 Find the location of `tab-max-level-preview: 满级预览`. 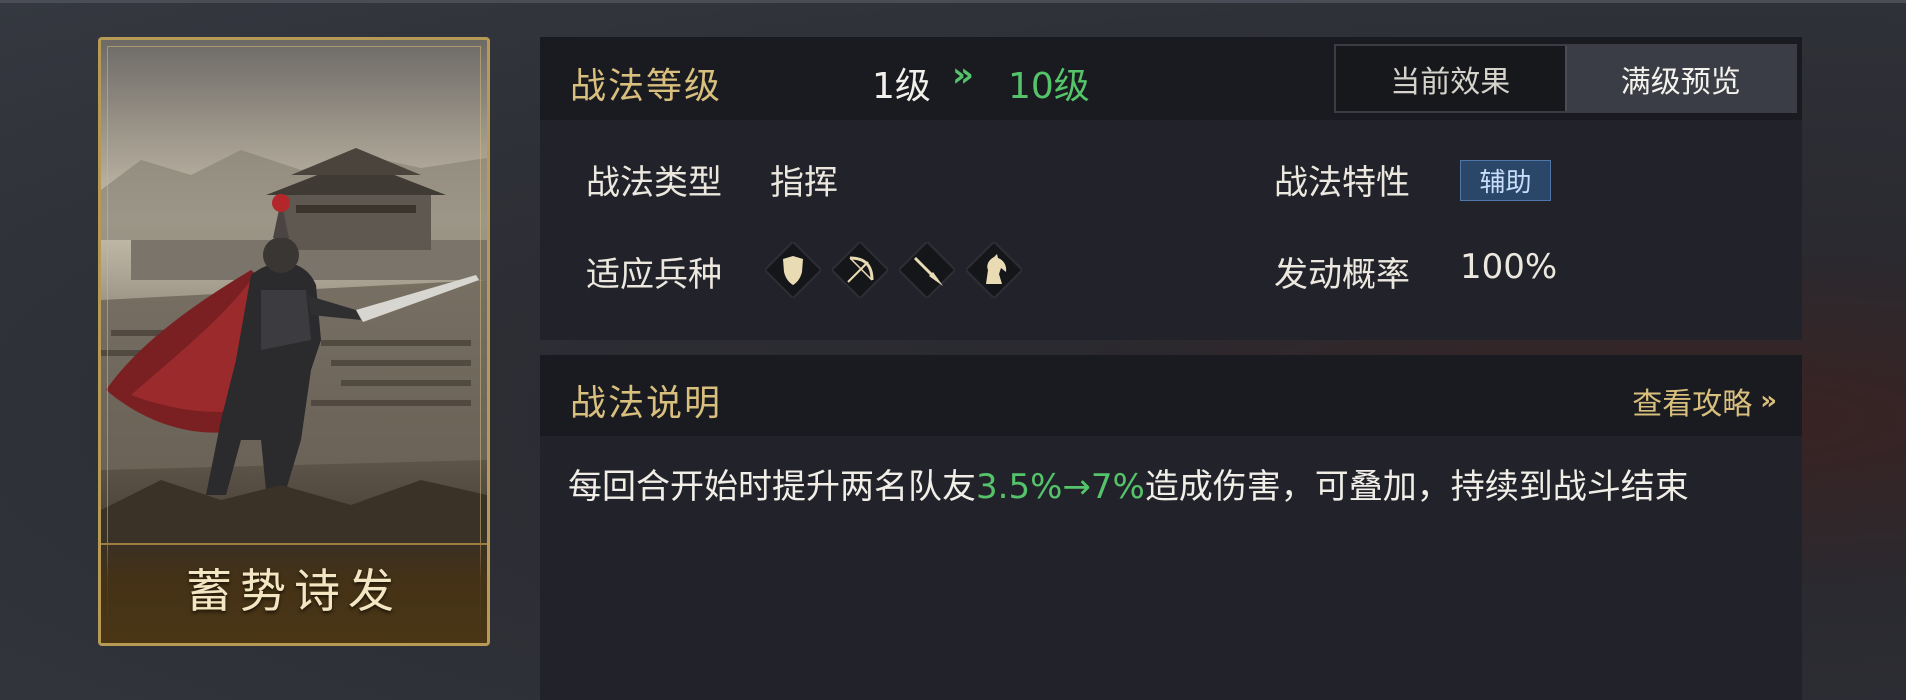

tab-max-level-preview: 满级预览 is located at coordinates (1679, 78).